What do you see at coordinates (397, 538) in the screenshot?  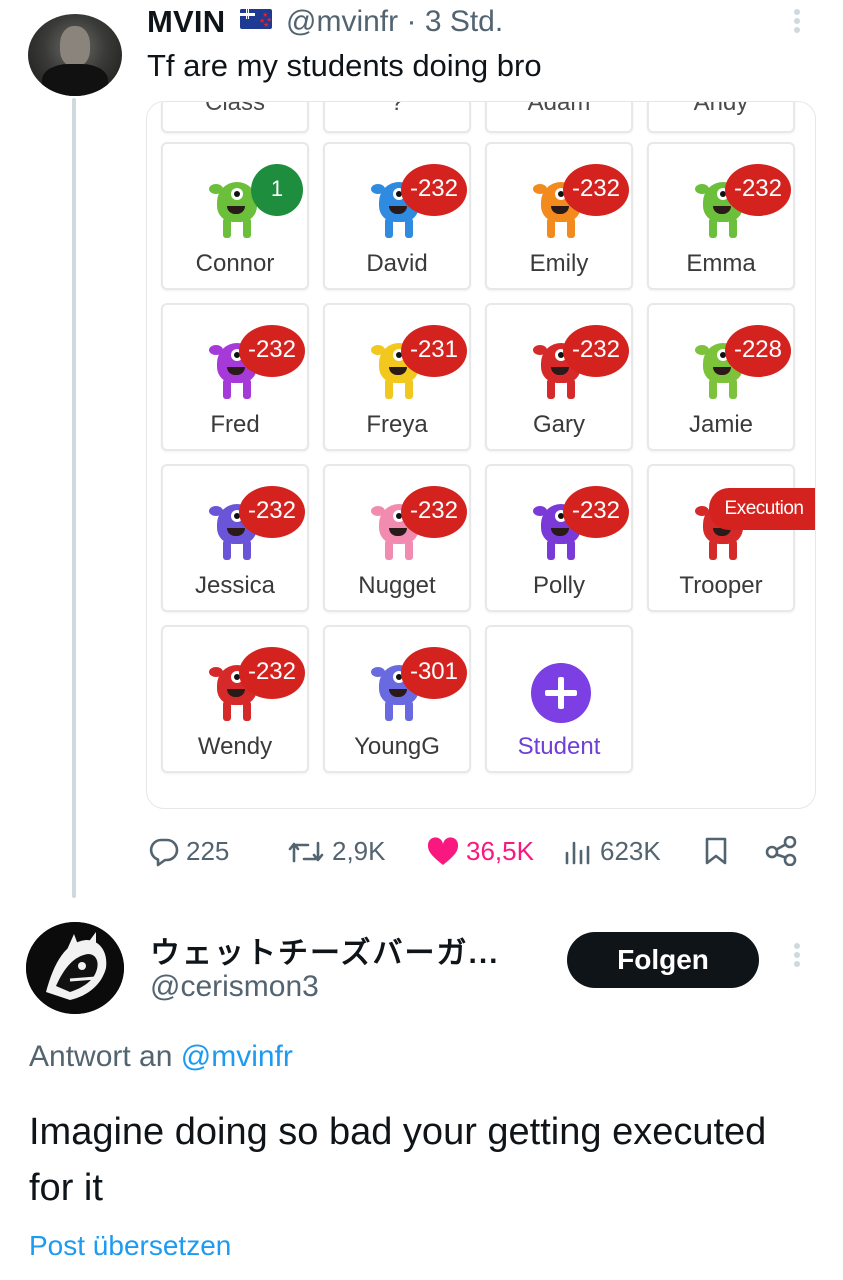 I see `student-card: -232 Nugget` at bounding box center [397, 538].